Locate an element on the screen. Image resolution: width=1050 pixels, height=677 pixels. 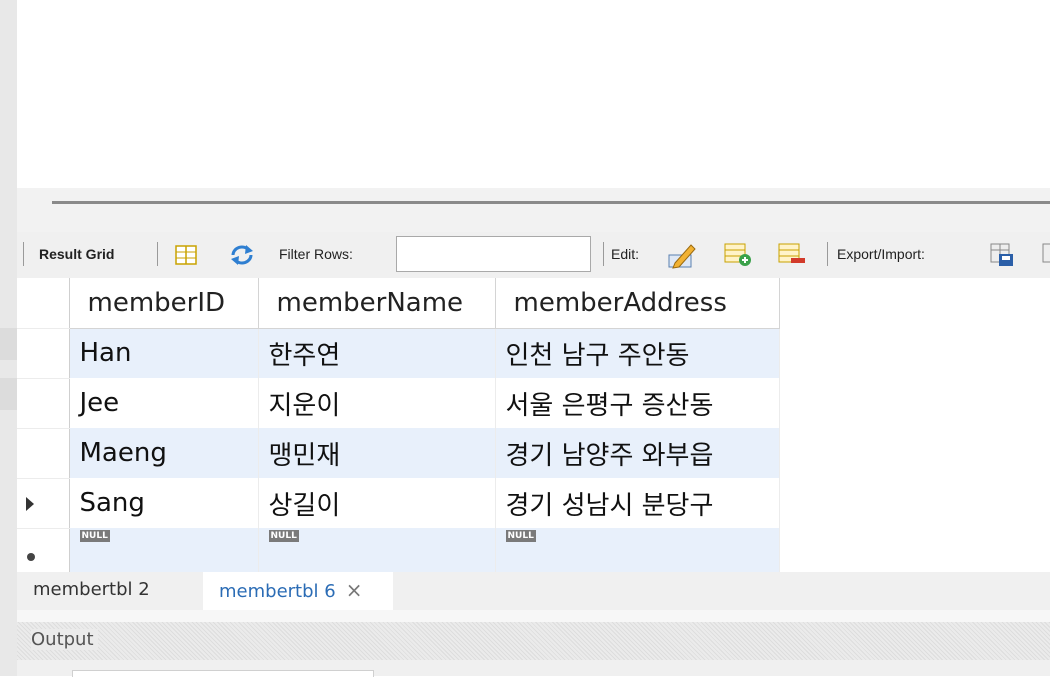
tab-membertbl-2: membertbl 2 is located at coordinates (91, 591).